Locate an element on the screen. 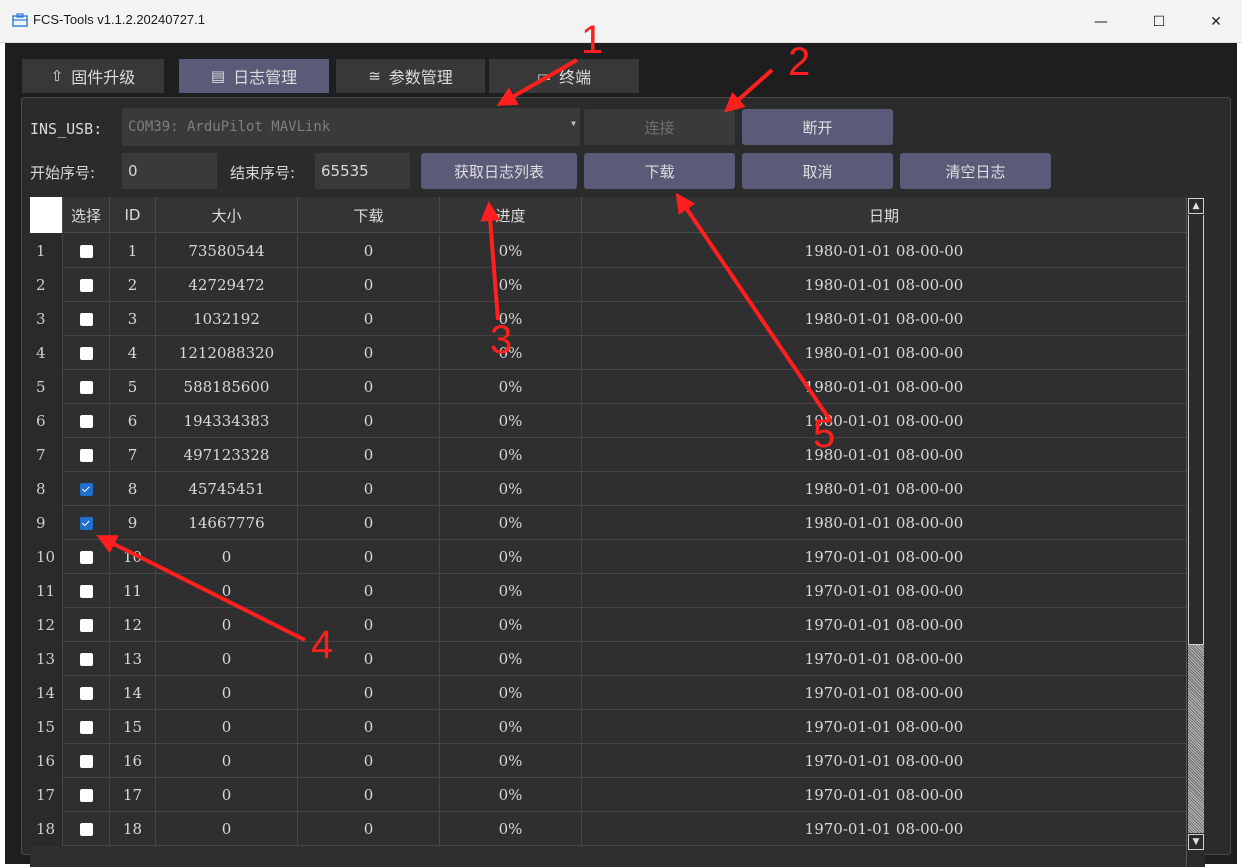  end-index-input: 65535 is located at coordinates (362, 171).